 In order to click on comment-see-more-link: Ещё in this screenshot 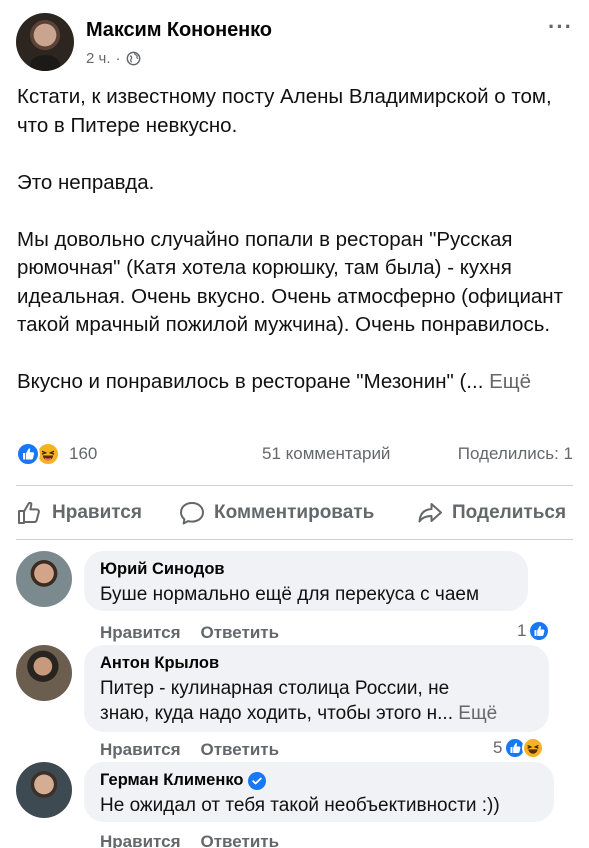, I will do `click(477, 713)`.